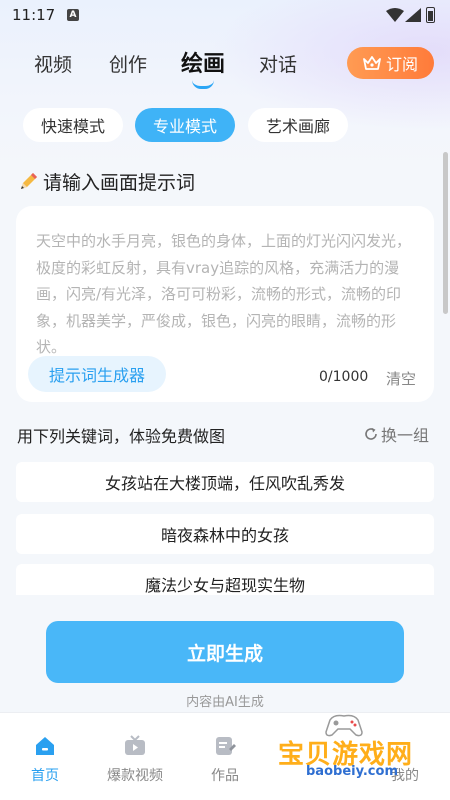 The height and width of the screenshot is (800, 450). I want to click on tab-painting: 绘画, so click(203, 62).